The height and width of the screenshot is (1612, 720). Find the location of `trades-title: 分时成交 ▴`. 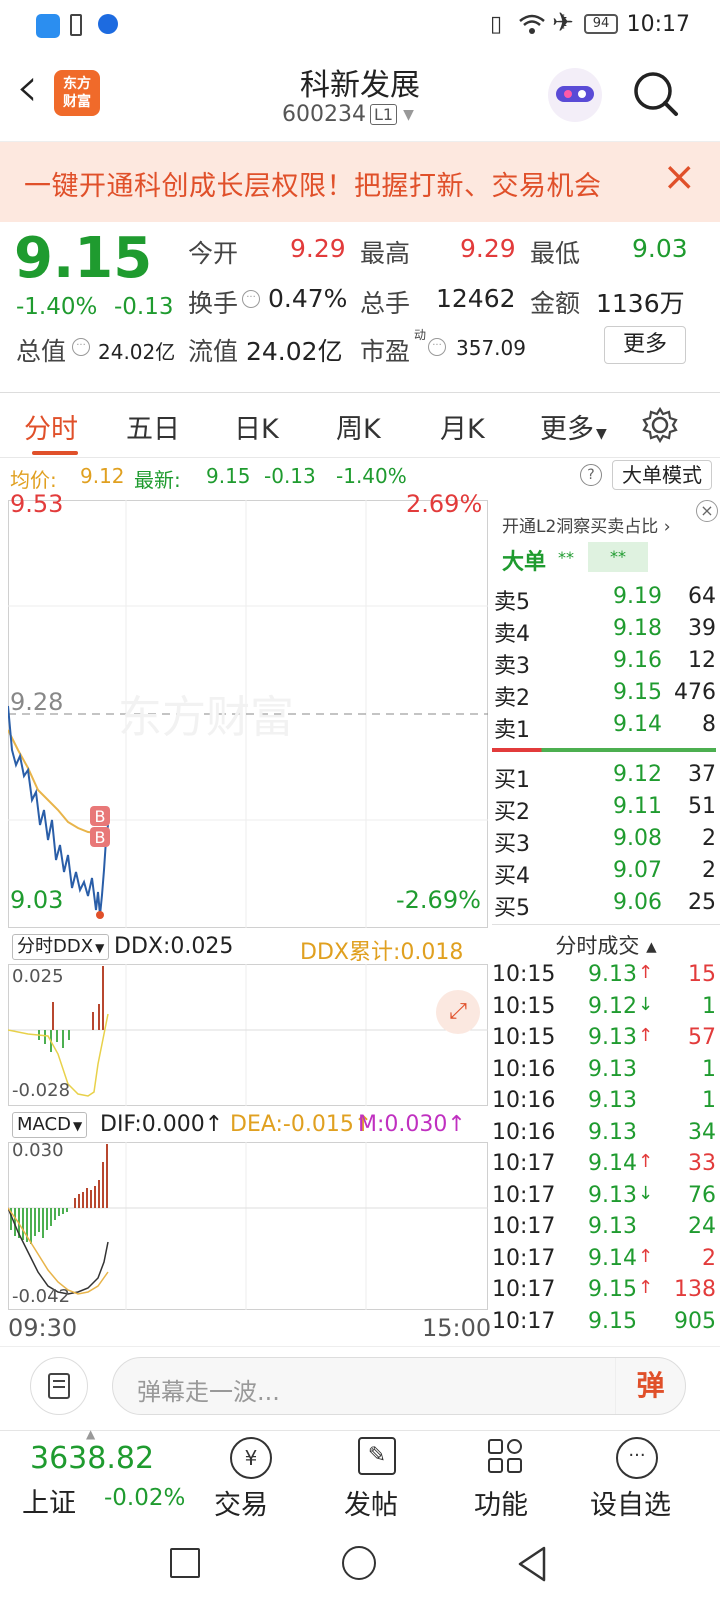

trades-title: 分时成交 ▴ is located at coordinates (606, 945).